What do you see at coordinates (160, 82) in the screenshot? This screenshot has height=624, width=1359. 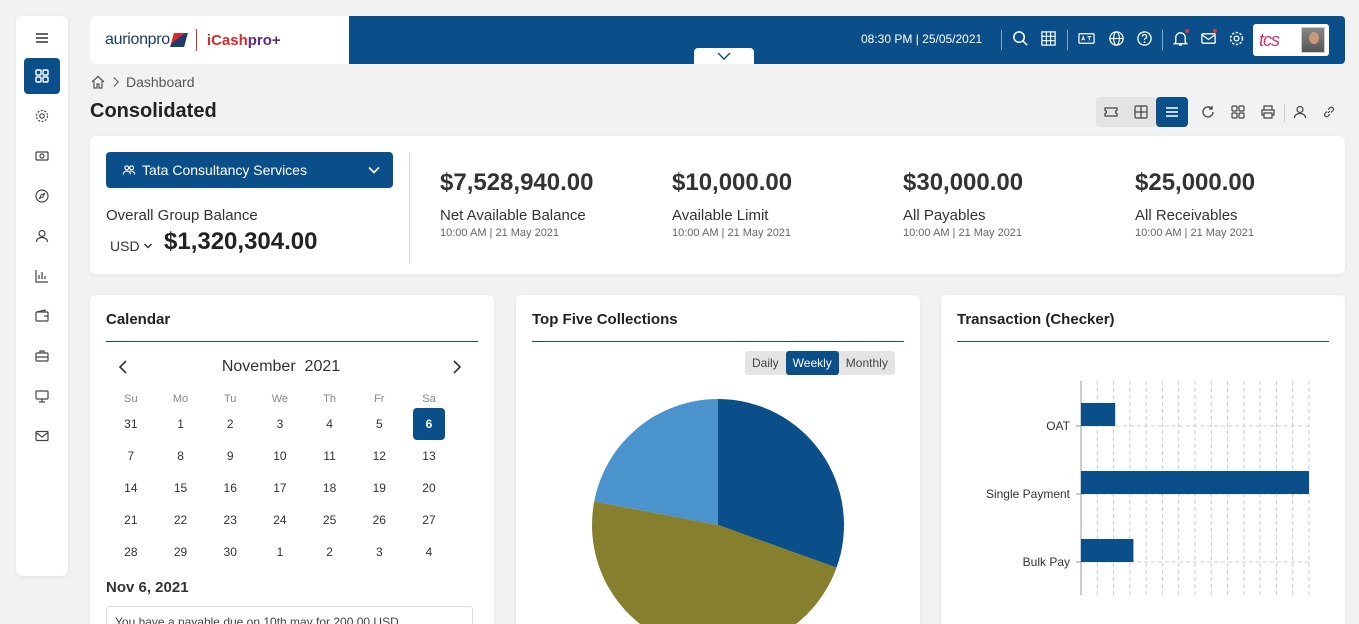 I see `breadcrumb-current: Dashboard` at bounding box center [160, 82].